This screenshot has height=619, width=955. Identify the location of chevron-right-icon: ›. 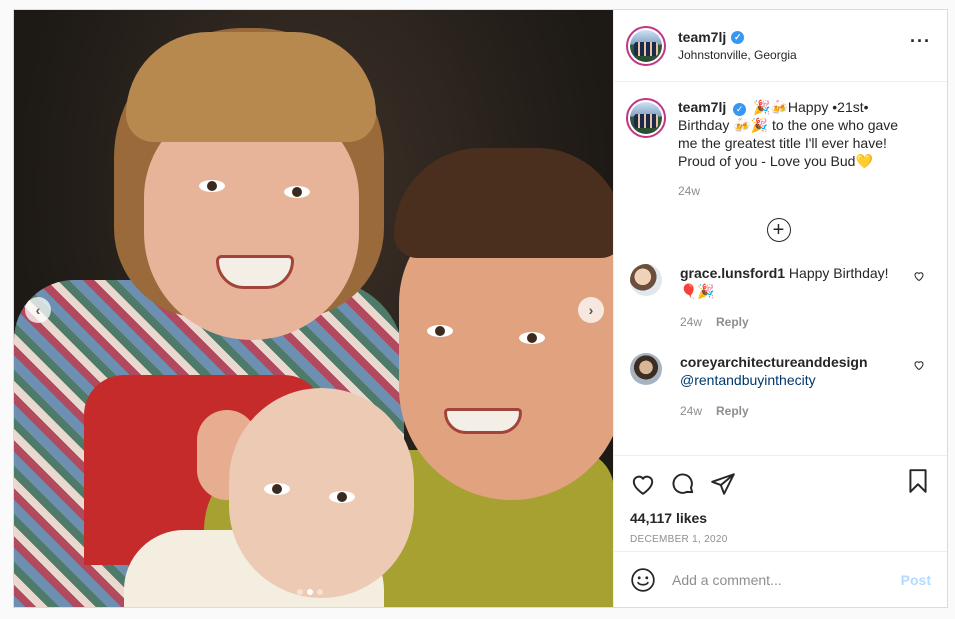
(591, 310).